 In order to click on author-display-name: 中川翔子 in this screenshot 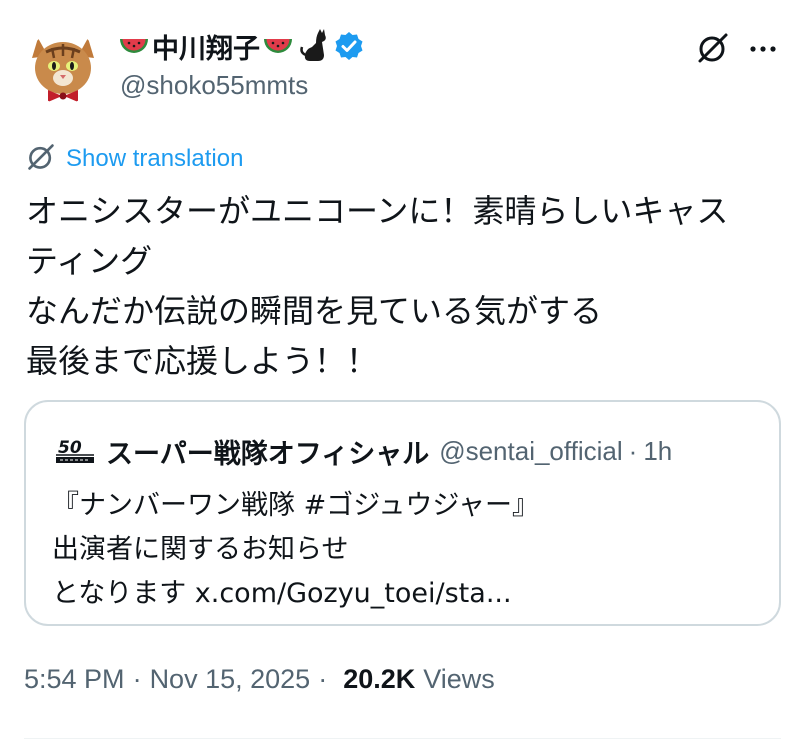, I will do `click(241, 46)`.